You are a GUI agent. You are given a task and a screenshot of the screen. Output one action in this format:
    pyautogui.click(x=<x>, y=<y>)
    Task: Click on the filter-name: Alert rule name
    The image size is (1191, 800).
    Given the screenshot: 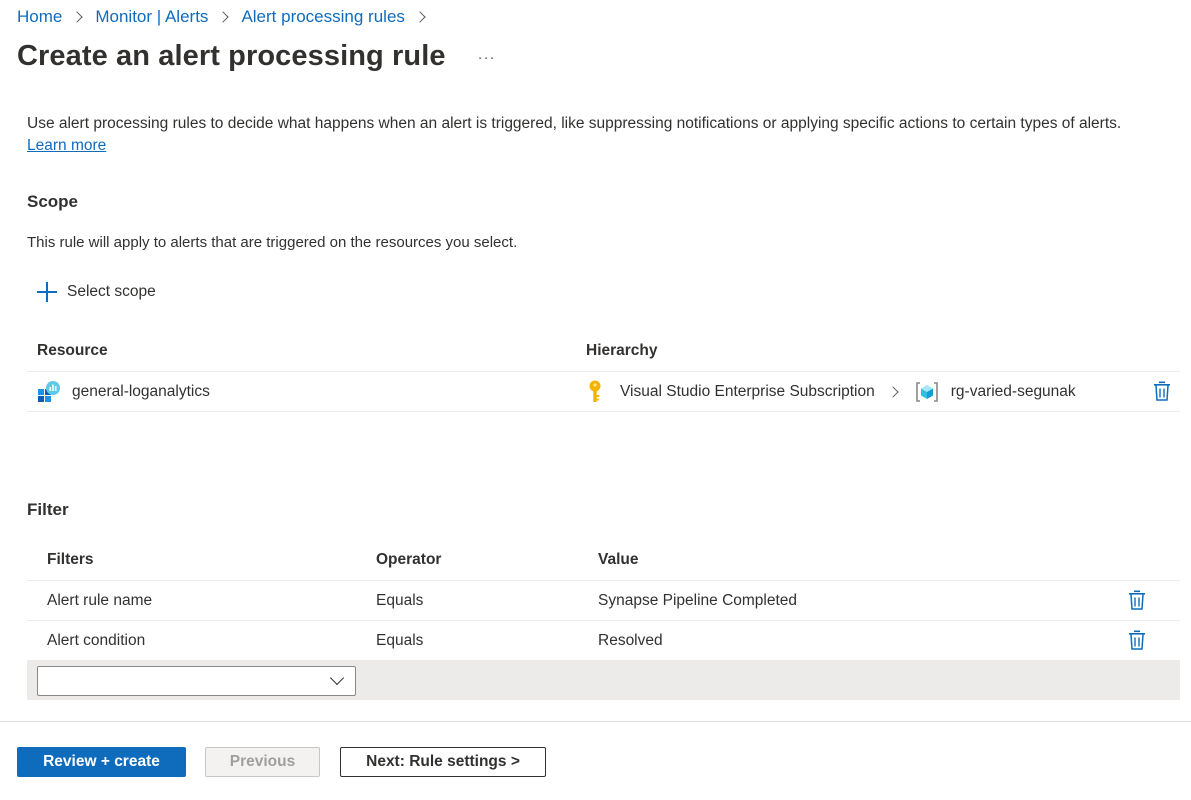 What is the action you would take?
    pyautogui.click(x=100, y=600)
    